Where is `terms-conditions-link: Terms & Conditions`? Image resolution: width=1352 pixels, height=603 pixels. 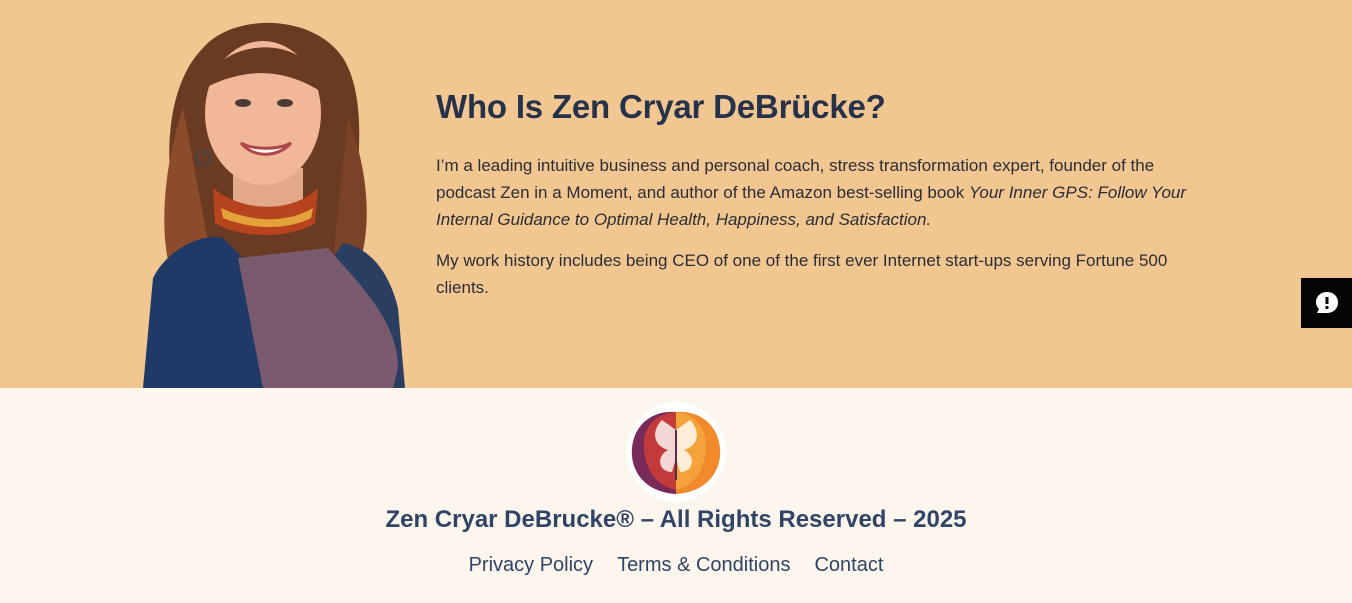 terms-conditions-link: Terms & Conditions is located at coordinates (703, 565).